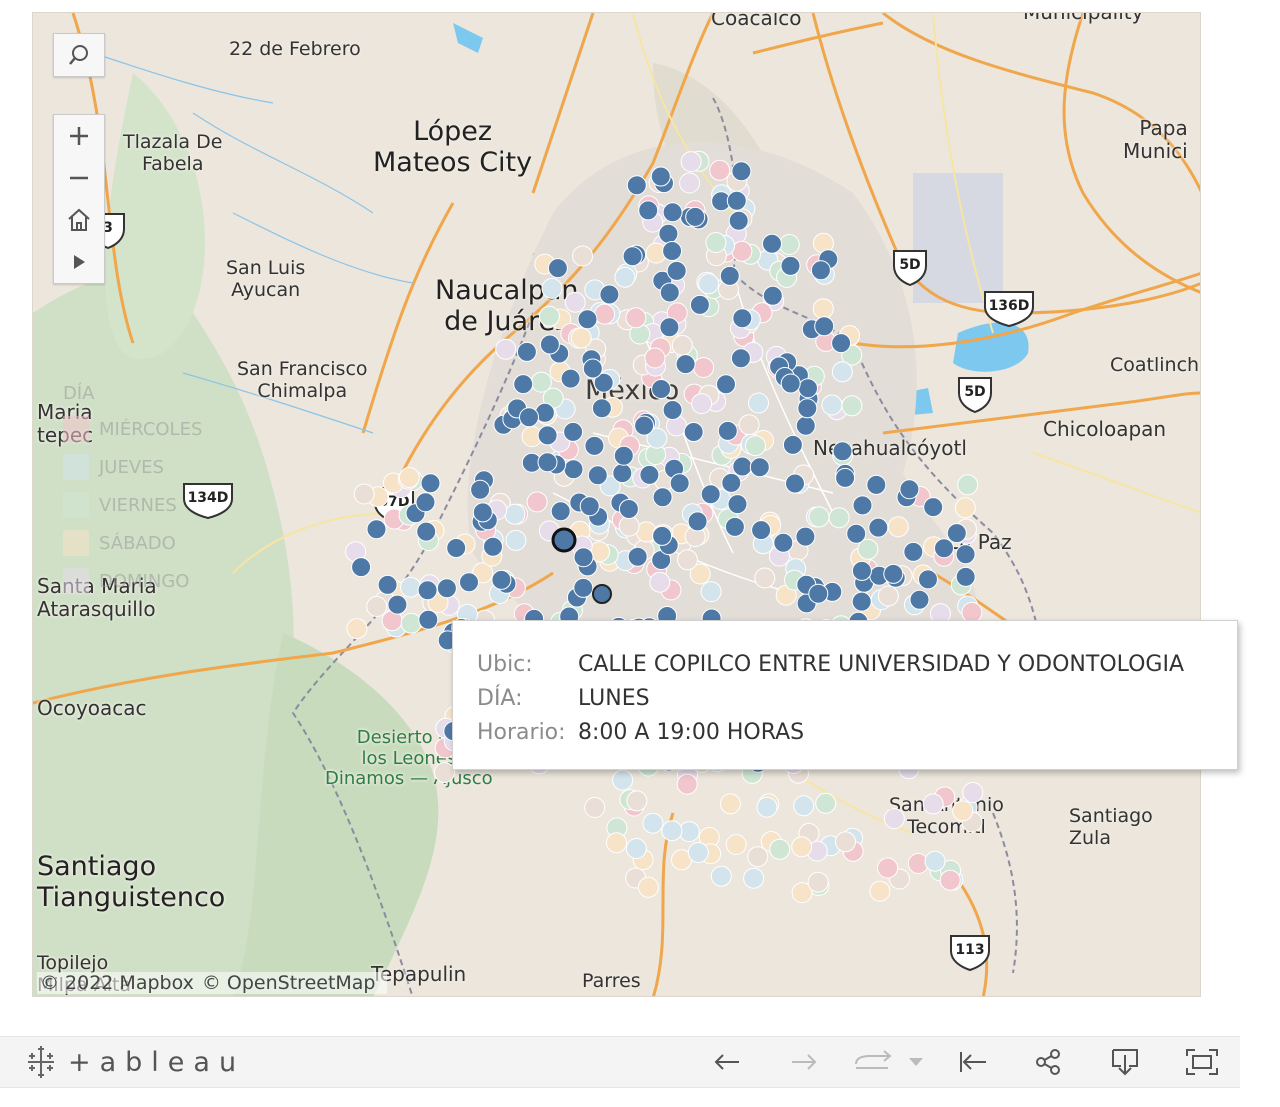  I want to click on dropdown-icon, so click(916, 1062).